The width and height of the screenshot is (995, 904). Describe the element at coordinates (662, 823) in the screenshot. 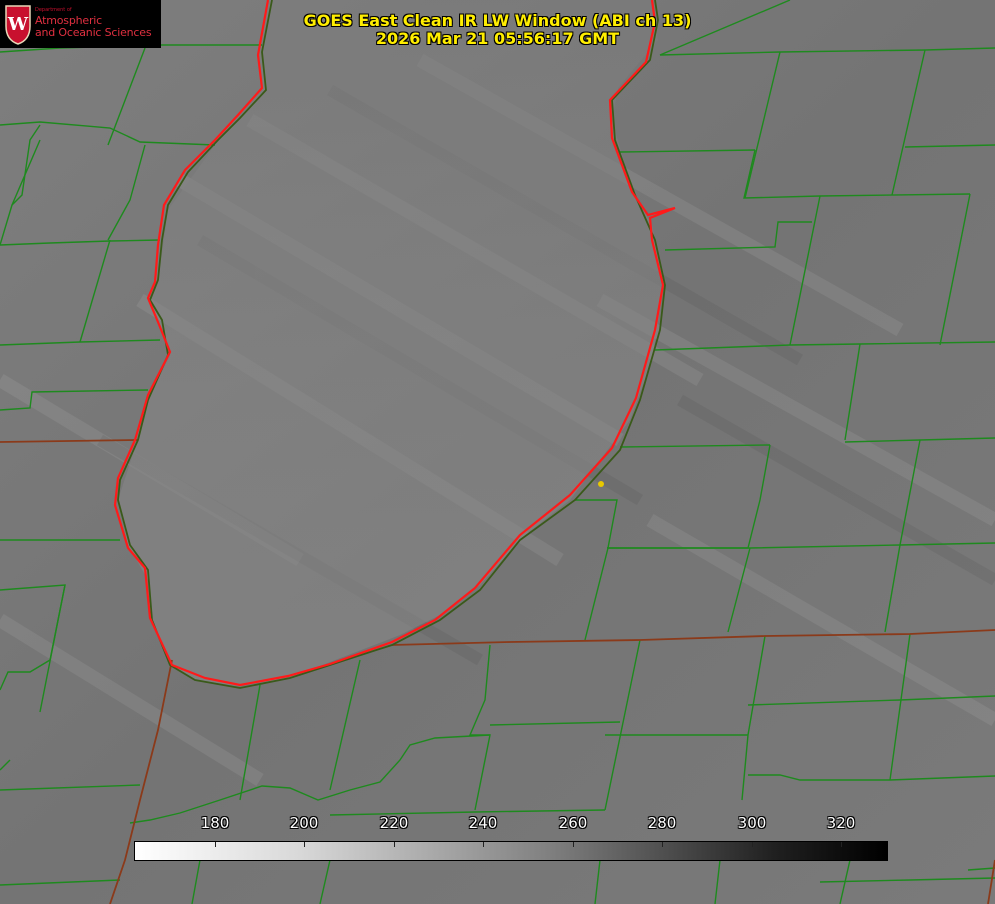

I see `colorbar-tick-label: 280` at that location.